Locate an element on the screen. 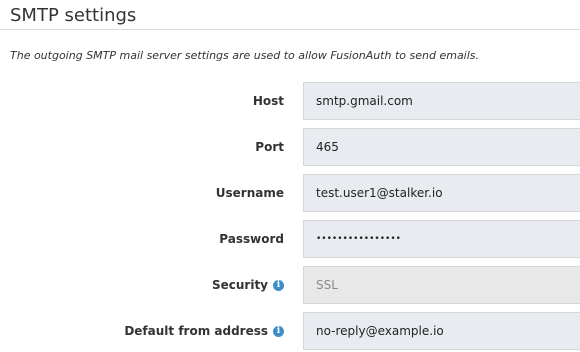 This screenshot has width=580, height=352. host-input is located at coordinates (441, 101).